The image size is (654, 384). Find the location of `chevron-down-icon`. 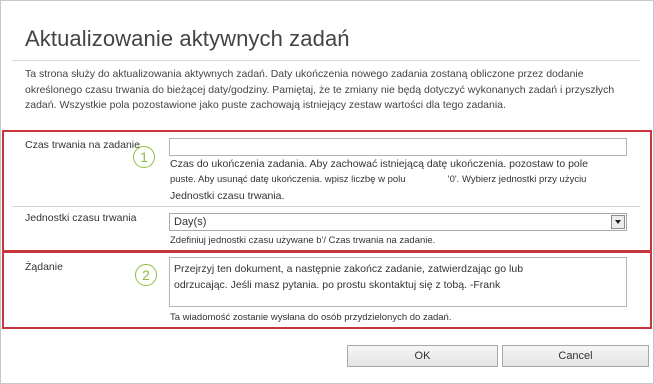

chevron-down-icon is located at coordinates (618, 222).